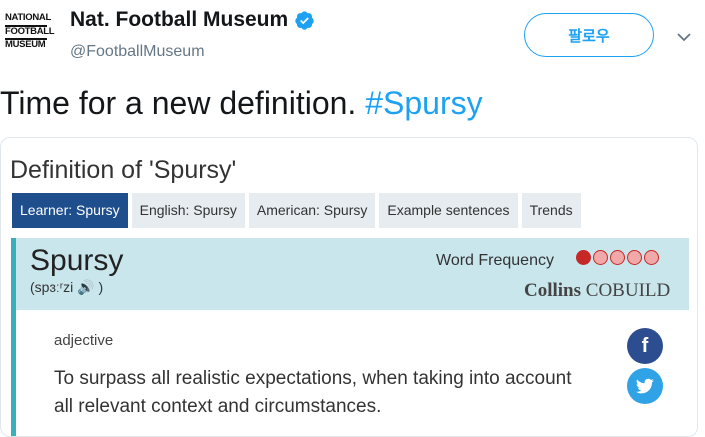  Describe the element at coordinates (553, 290) in the screenshot. I see `brand-bold: Collins` at that location.